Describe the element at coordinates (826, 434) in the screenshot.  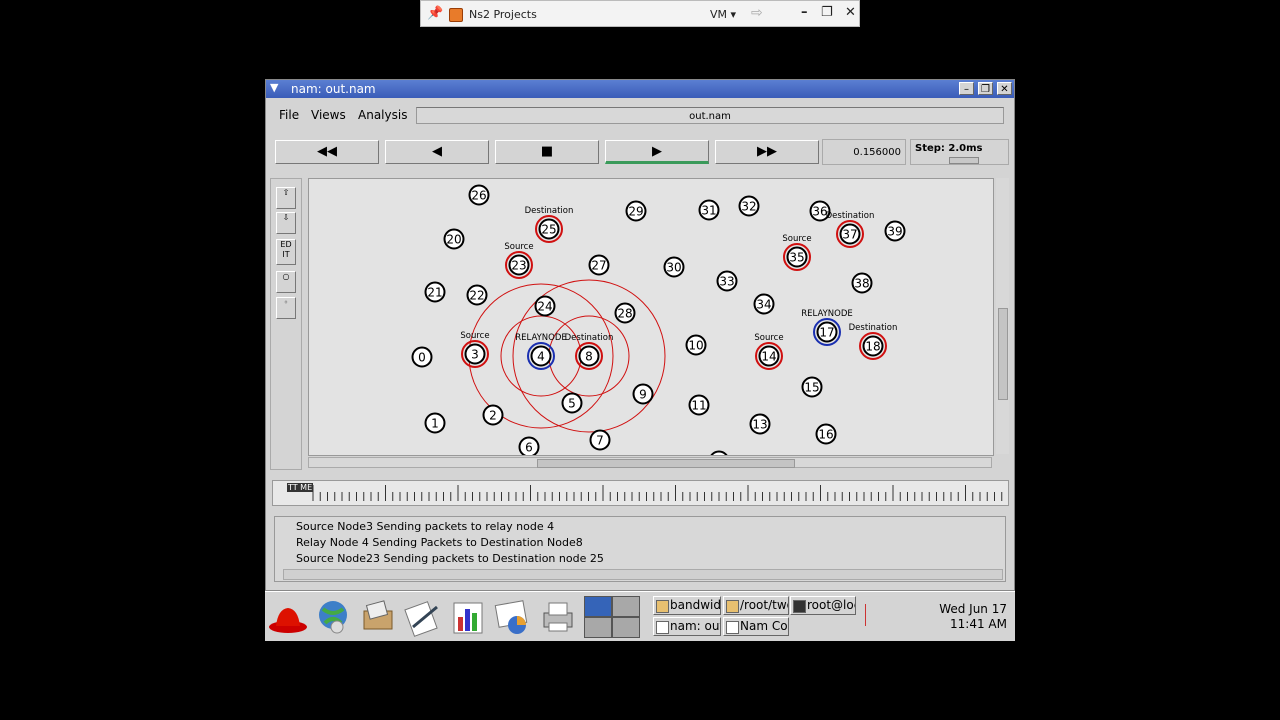
I see `node-16: 16` at that location.